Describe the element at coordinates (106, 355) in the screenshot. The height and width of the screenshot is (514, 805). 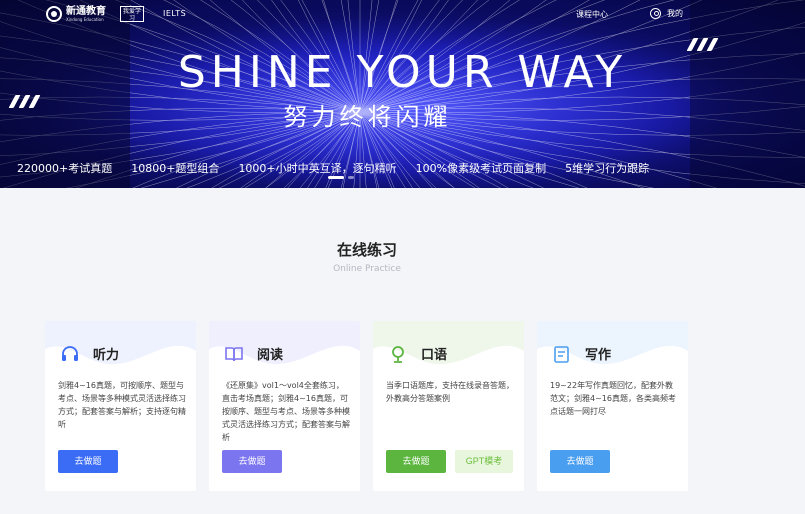
I see `card-title: 听力` at that location.